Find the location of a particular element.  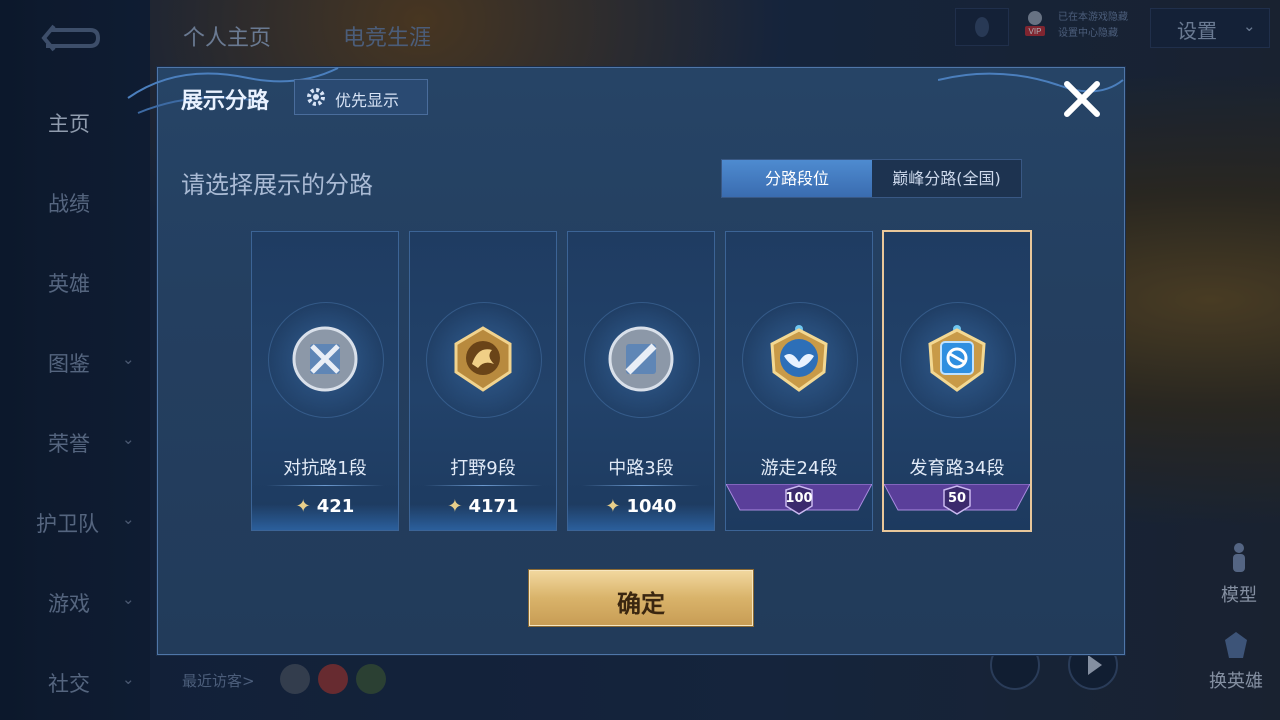

tab-peak-lane-national: 巅峰分路(全国) is located at coordinates (946, 178).